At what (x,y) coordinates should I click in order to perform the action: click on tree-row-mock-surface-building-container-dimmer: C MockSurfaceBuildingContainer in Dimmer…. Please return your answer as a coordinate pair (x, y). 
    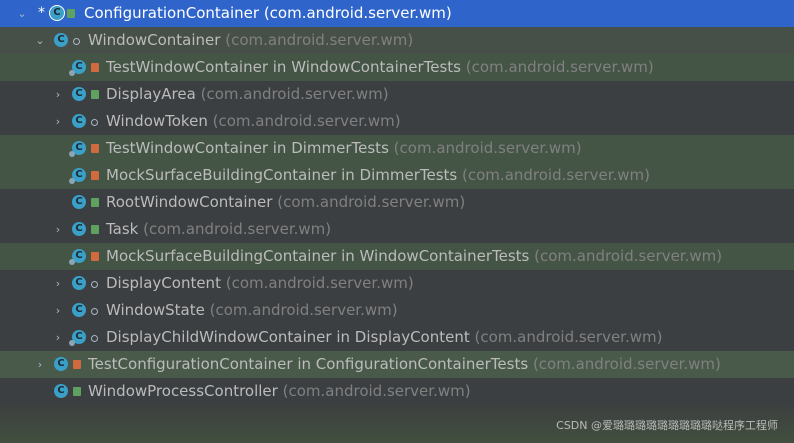
    Looking at the image, I should click on (397, 175).